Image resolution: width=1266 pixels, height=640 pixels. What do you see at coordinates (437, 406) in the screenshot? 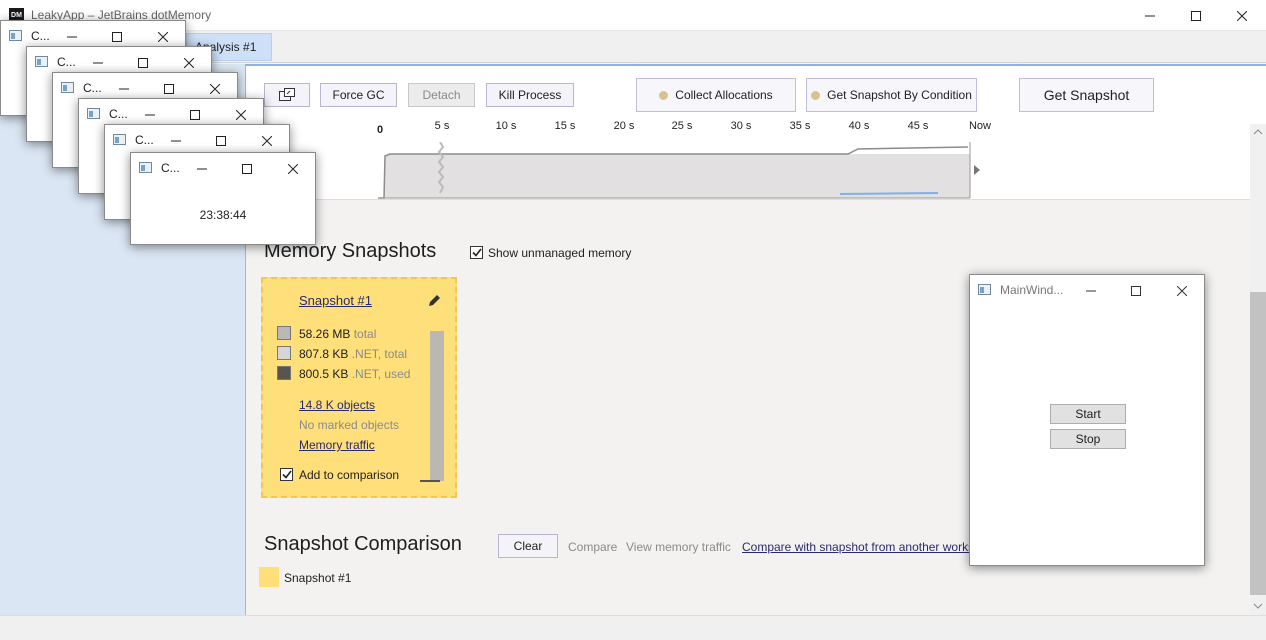
I see `snapshot-size-bar` at bounding box center [437, 406].